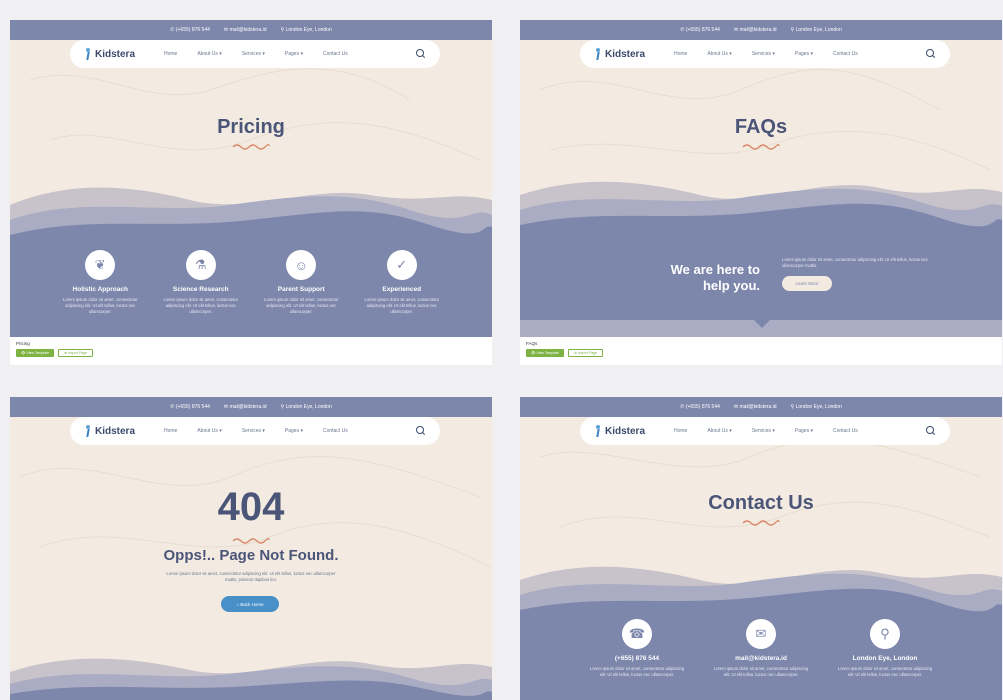 The width and height of the screenshot is (1003, 700). Describe the element at coordinates (251, 351) in the screenshot. I see `card-caption: Pricing 👁 View Template ⊕ Import Page` at that location.